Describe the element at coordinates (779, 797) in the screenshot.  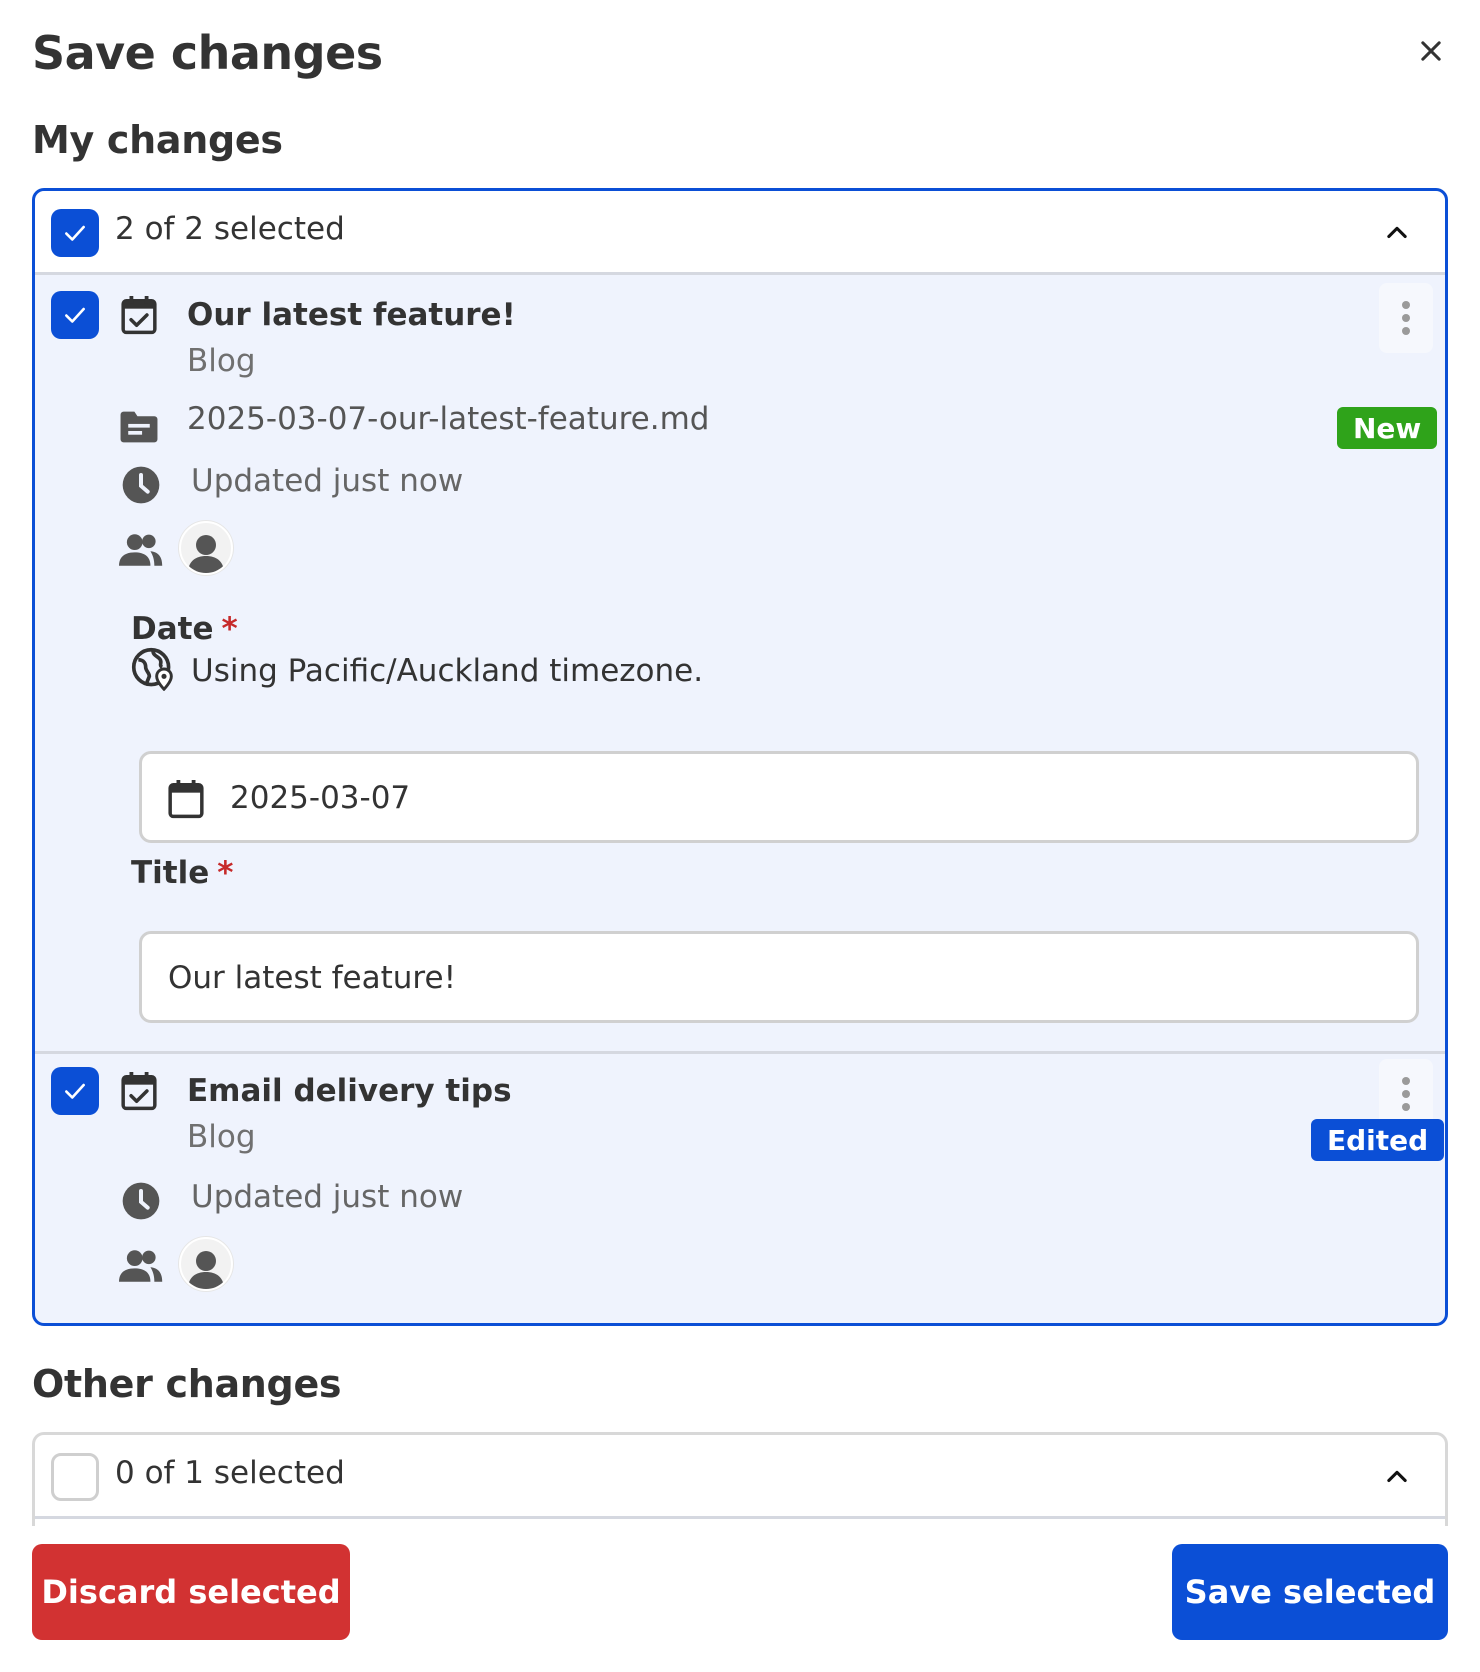
I see `date-input: 2025-03-07` at that location.